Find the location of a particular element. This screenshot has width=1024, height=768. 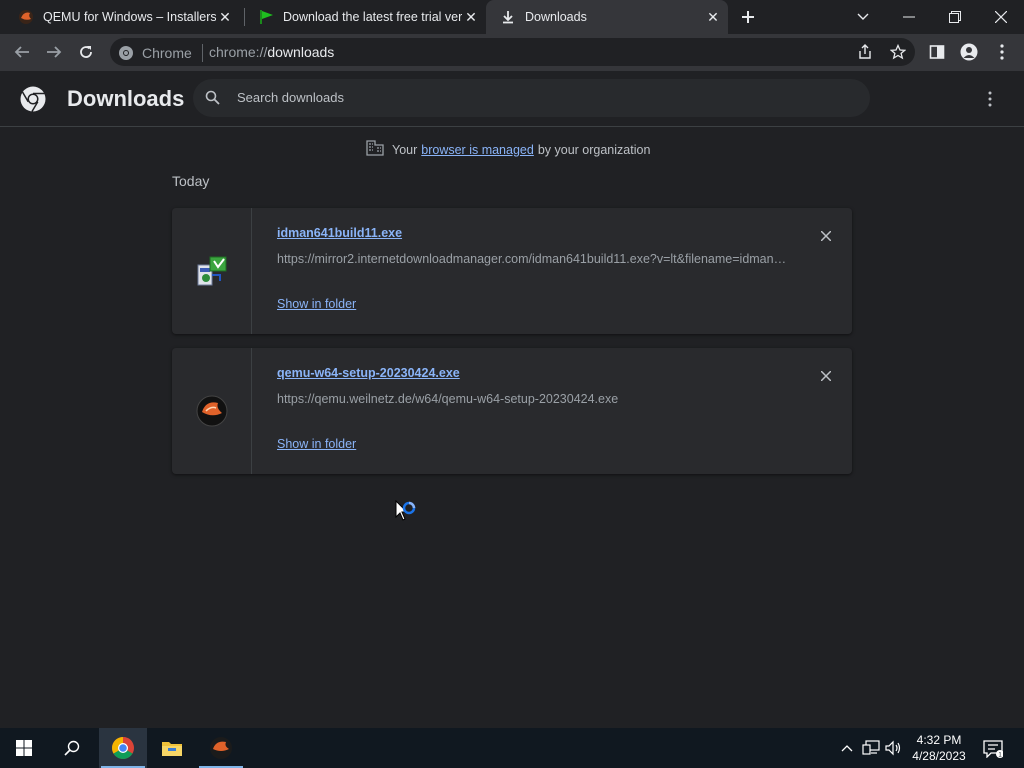

green-flag-icon is located at coordinates (266, 17).